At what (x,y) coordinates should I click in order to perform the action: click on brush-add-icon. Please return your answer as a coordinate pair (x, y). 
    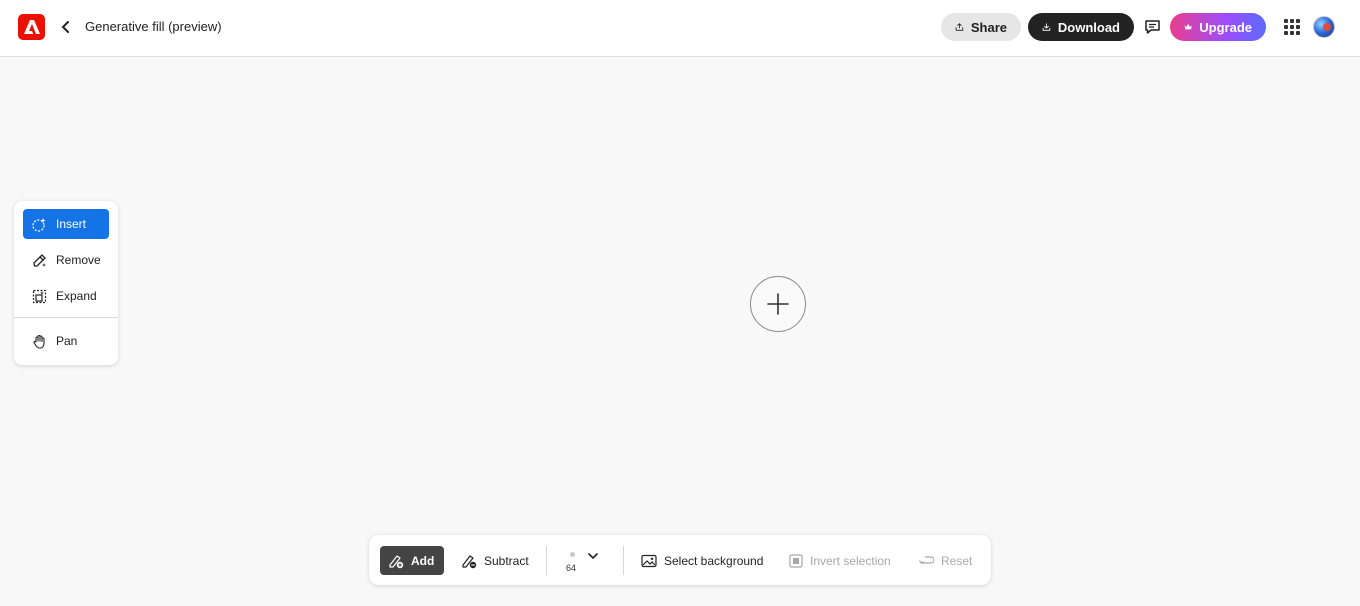
    Looking at the image, I should click on (396, 561).